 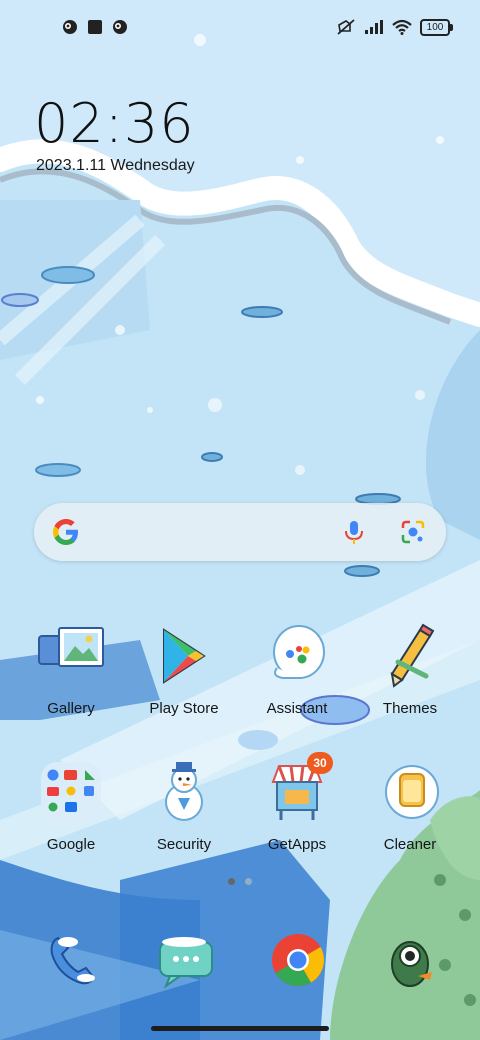 I want to click on wifi-icon, so click(x=402, y=27).